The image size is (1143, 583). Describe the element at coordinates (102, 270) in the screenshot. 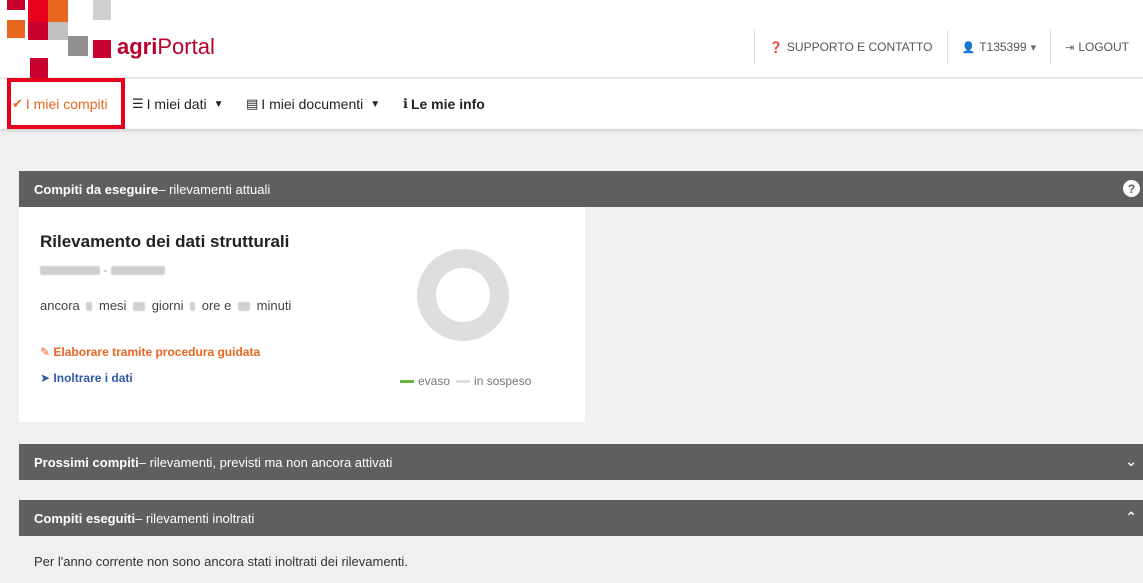

I see `task-date-range: -` at that location.